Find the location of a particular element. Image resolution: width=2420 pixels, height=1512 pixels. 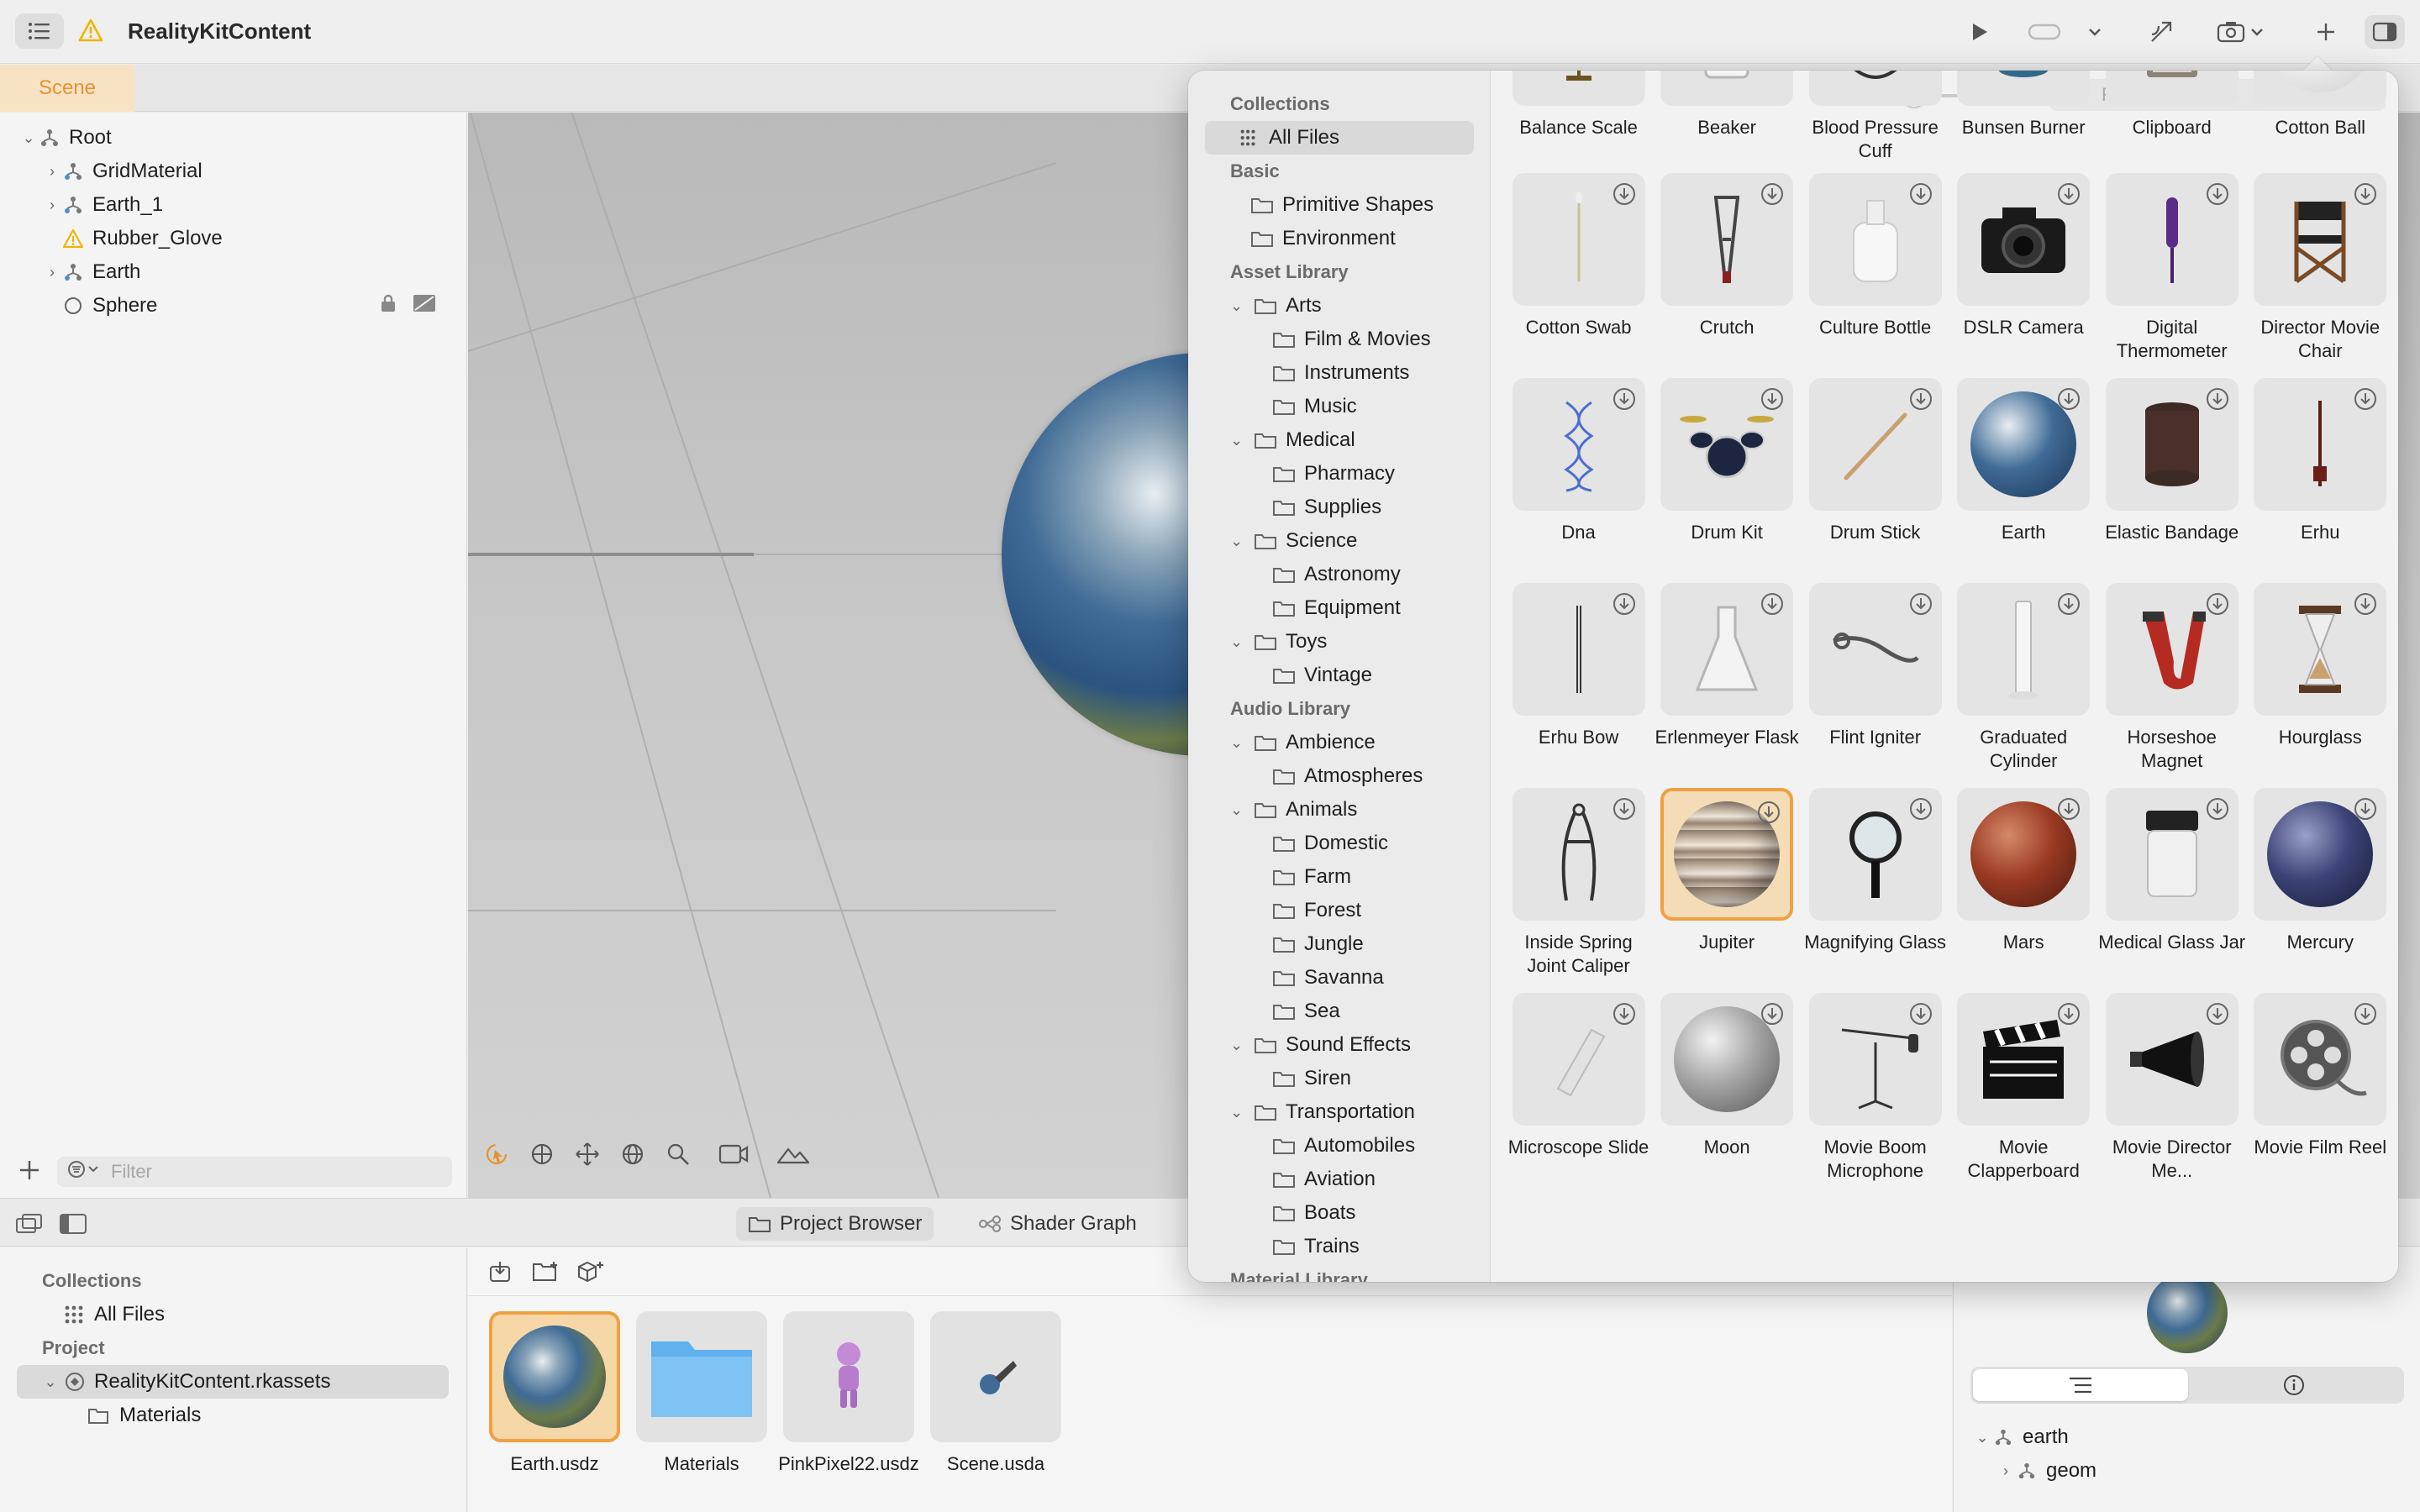

library-item-automobiles: Automobiles is located at coordinates (1339, 1146).